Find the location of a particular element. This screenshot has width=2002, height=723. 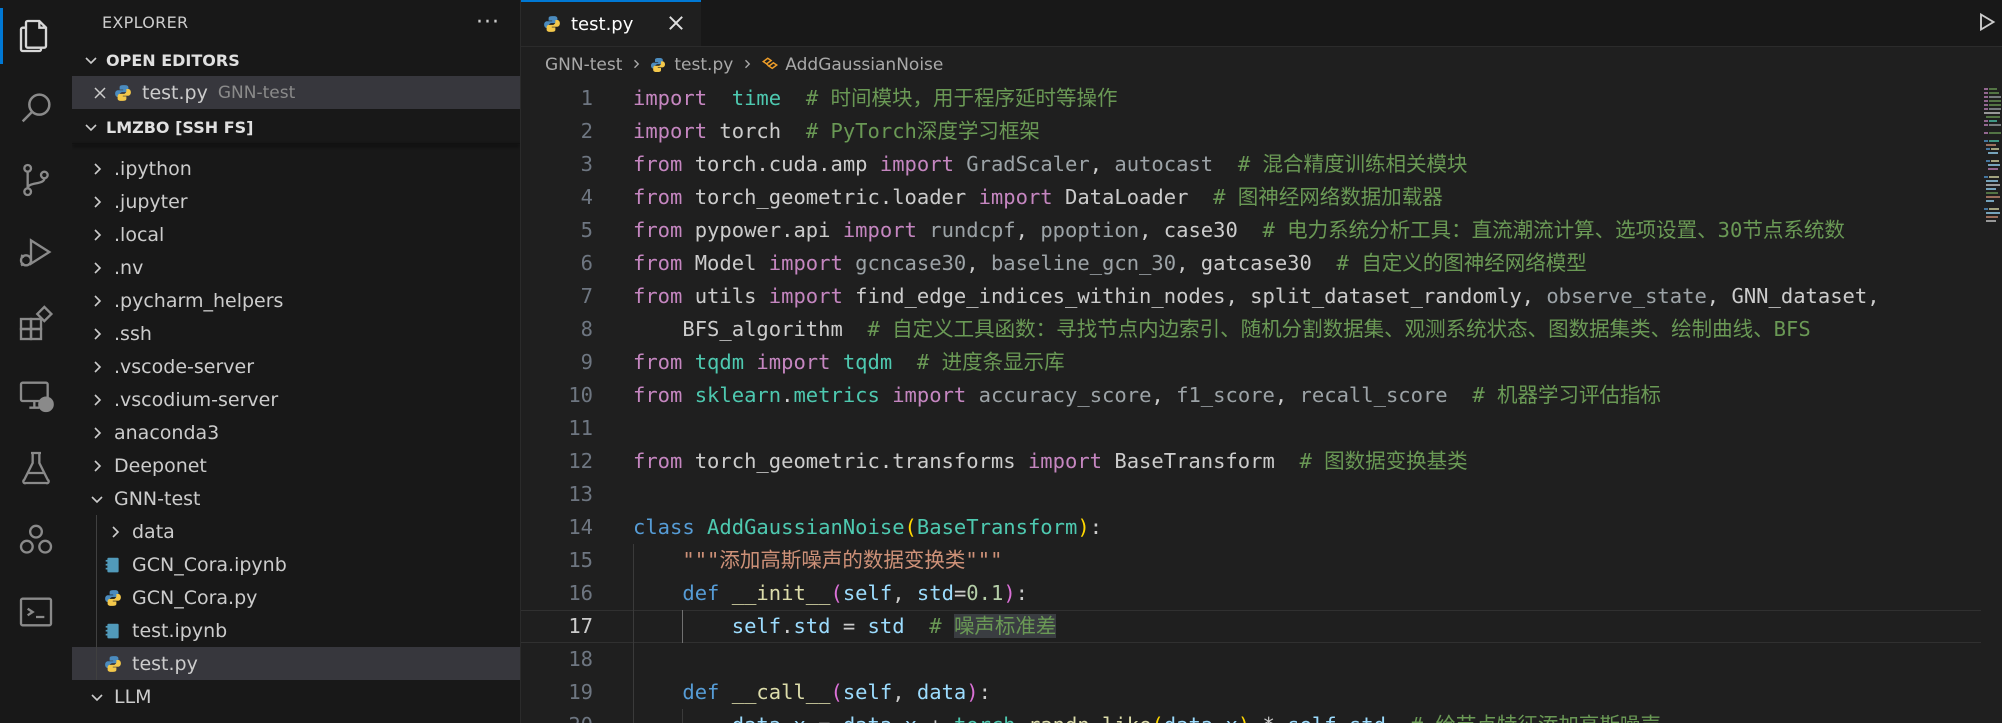

code-token: torch is located at coordinates (756, 131).